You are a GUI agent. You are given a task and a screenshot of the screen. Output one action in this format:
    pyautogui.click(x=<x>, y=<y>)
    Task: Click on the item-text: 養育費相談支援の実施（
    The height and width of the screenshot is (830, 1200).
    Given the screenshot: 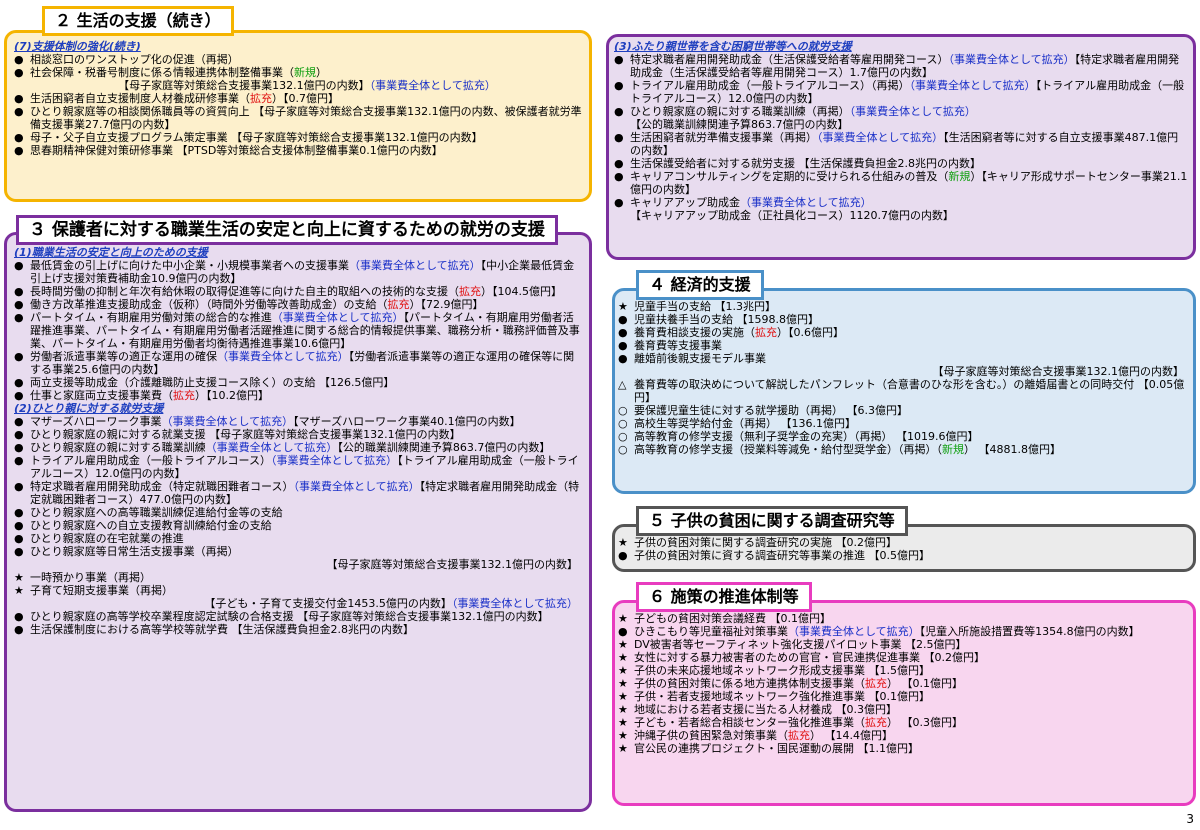 What is the action you would take?
    pyautogui.click(x=694, y=332)
    